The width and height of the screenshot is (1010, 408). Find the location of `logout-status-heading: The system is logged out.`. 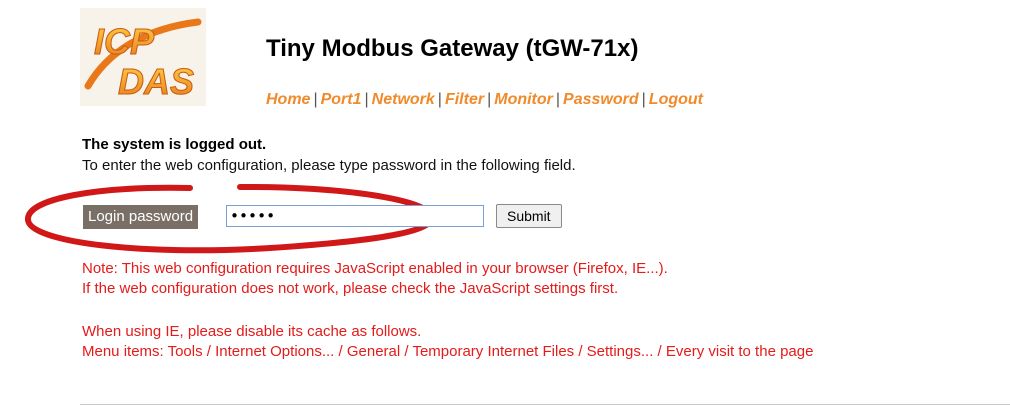

logout-status-heading: The system is logged out. is located at coordinates (174, 144).